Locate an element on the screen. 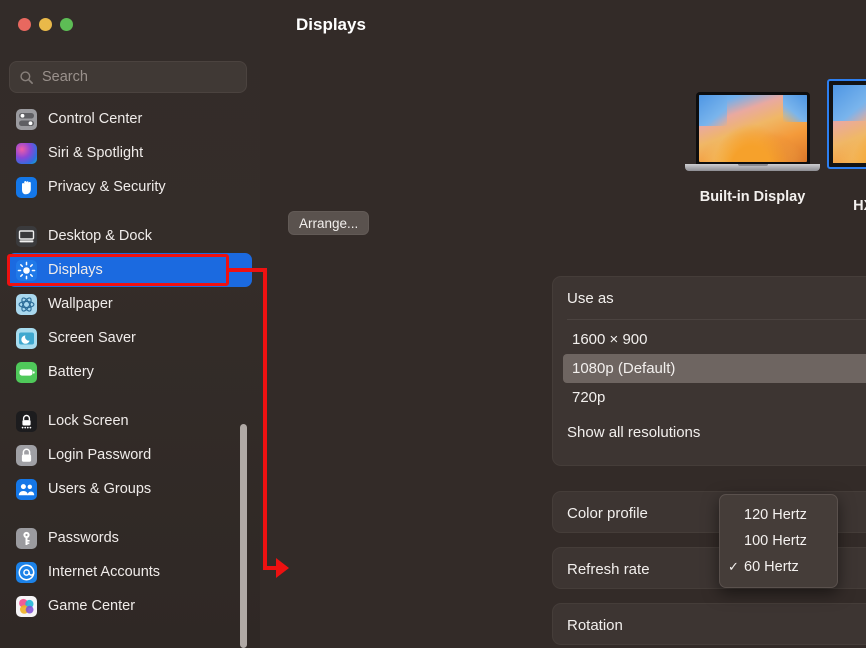  sidebar-item-label: Users & Groups is located at coordinates (100, 489).